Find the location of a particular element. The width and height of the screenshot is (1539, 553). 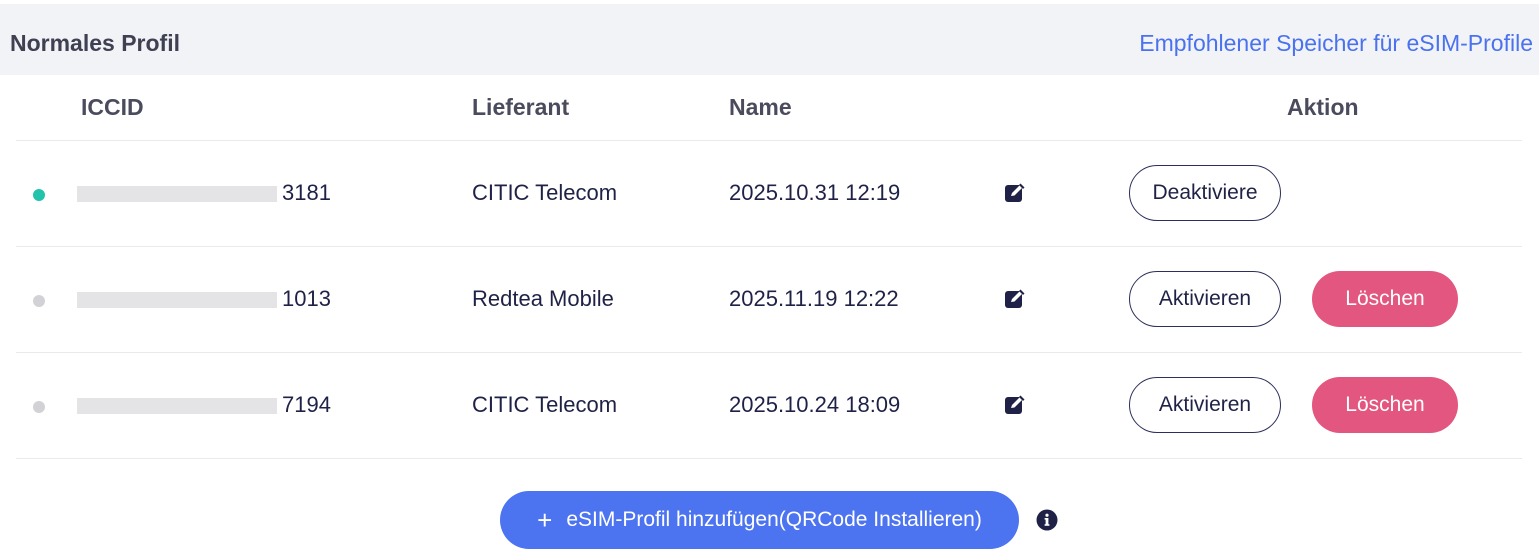

column-header-iccid: ICCID is located at coordinates (112, 107).